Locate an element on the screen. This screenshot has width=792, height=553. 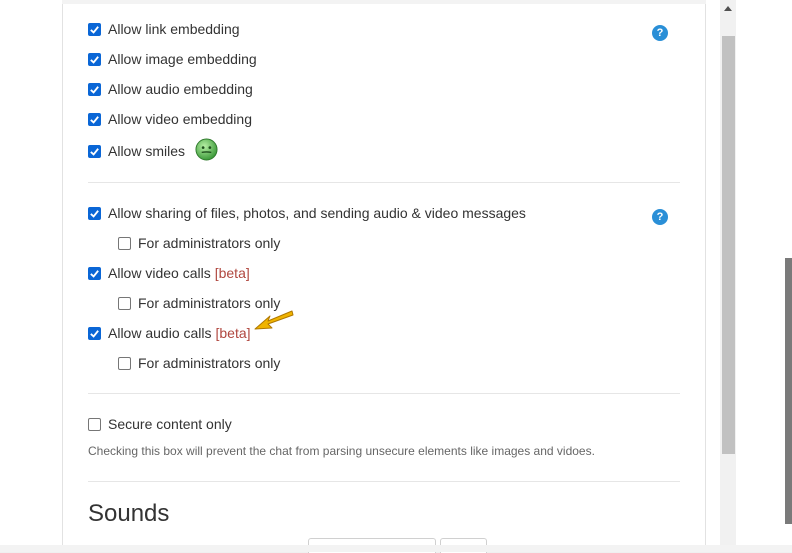
allow-image-embedding-checkbox is located at coordinates (94, 59).